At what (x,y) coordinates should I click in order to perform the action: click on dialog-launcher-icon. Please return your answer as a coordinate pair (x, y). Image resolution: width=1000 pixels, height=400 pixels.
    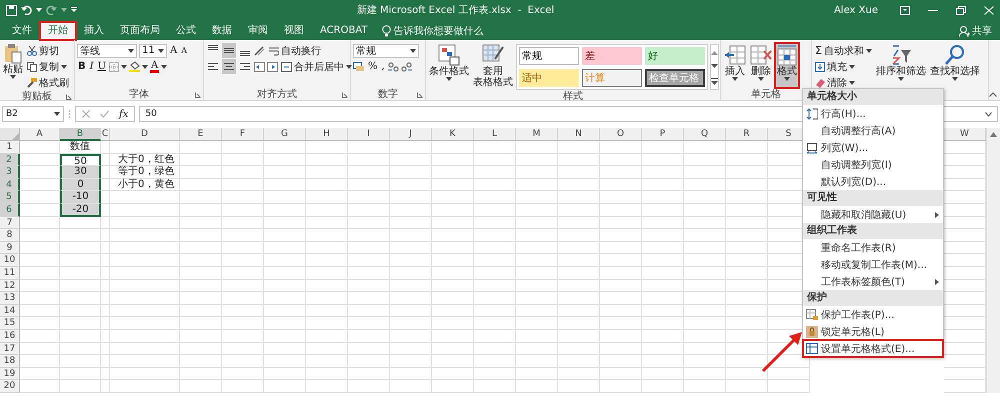
    Looking at the image, I should click on (420, 95).